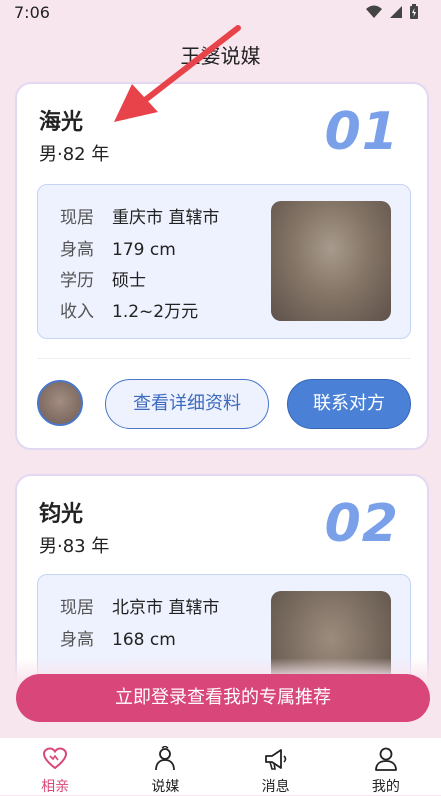 The width and height of the screenshot is (441, 796). I want to click on info-row-height: 身高 179 cm, so click(118, 247).